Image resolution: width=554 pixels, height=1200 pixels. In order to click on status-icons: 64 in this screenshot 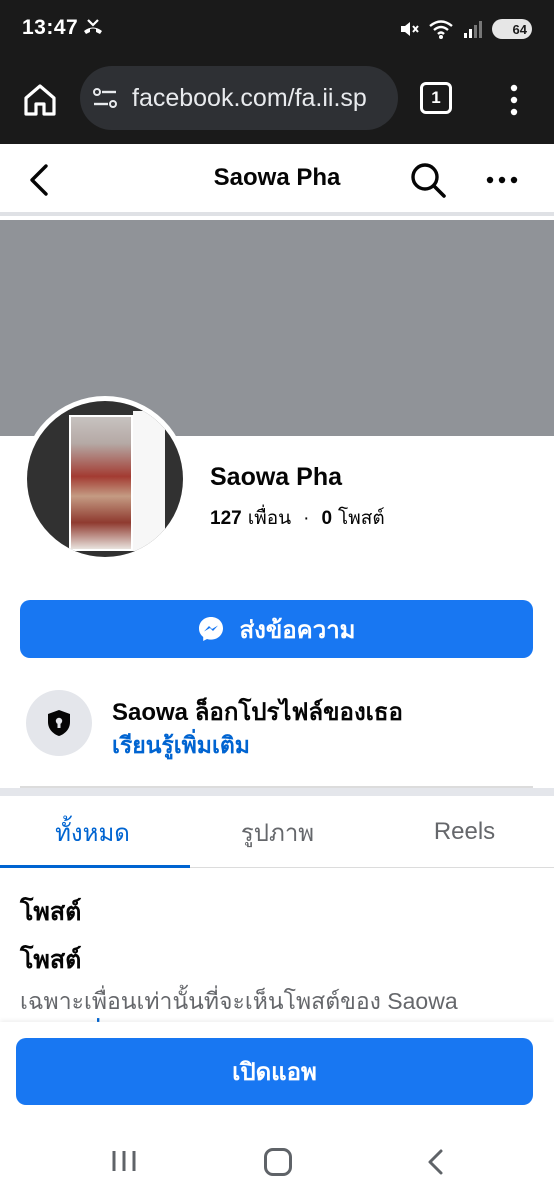, I will do `click(465, 29)`.